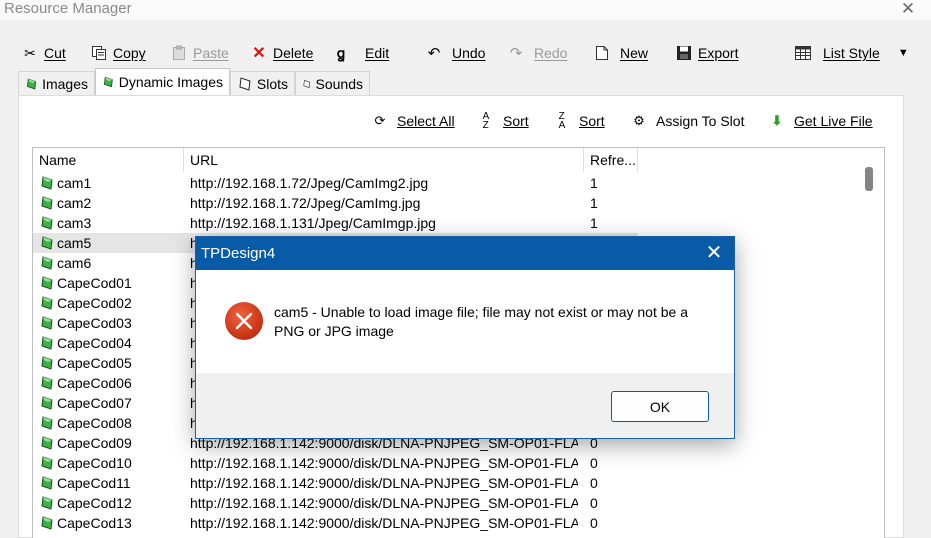 This screenshot has width=931, height=538. Describe the element at coordinates (503, 121) in the screenshot. I see `sort-ascending-button: AZ Sort` at that location.